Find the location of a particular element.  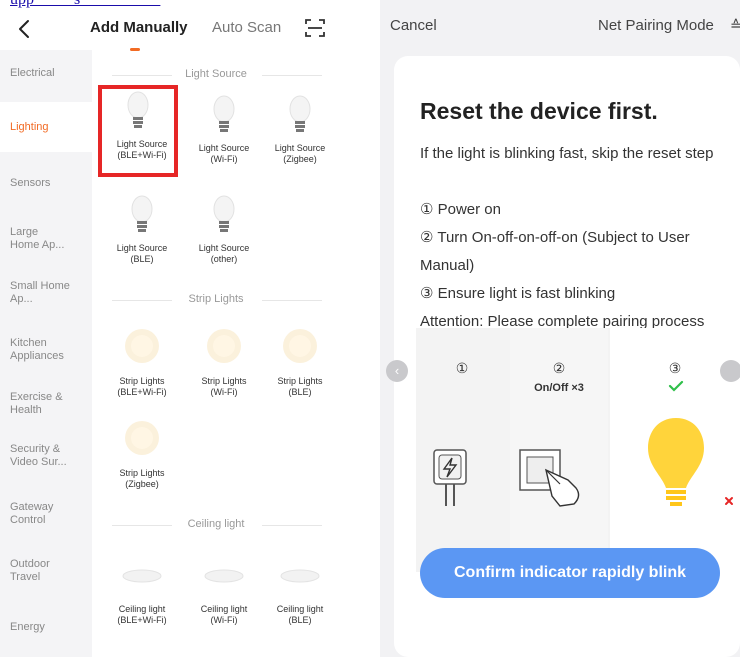

tab-auto-scan: Auto Scan is located at coordinates (246, 27).